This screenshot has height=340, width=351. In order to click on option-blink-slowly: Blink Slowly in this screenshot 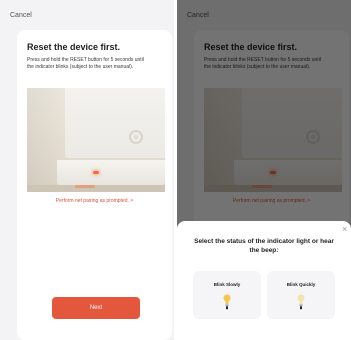, I will do `click(227, 295)`.